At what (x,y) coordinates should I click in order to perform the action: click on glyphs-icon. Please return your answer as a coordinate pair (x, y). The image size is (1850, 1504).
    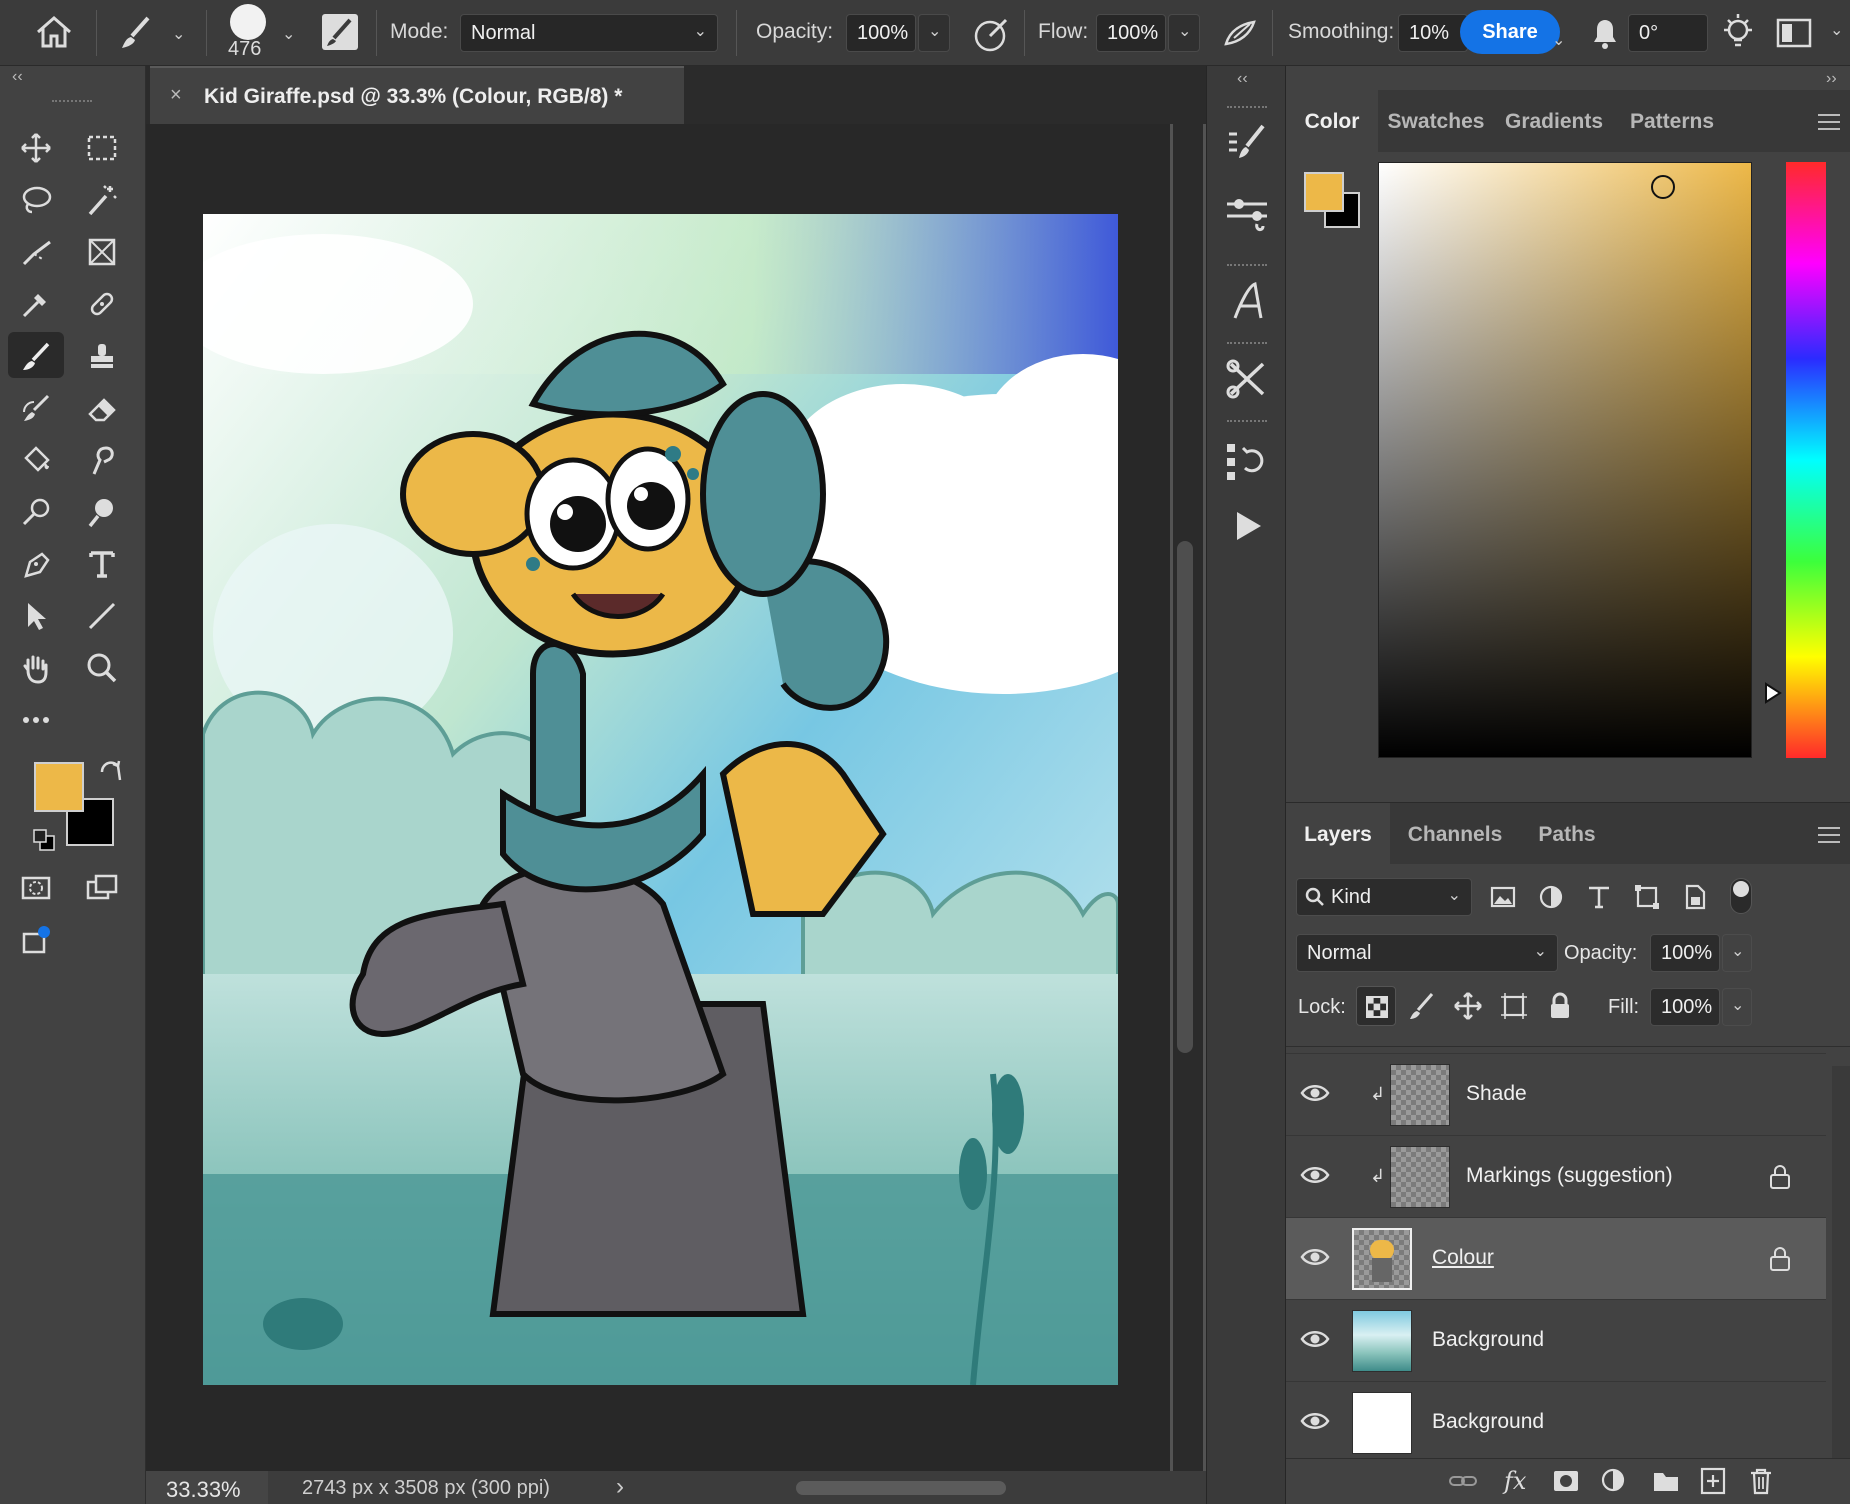
    Looking at the image, I should click on (1247, 302).